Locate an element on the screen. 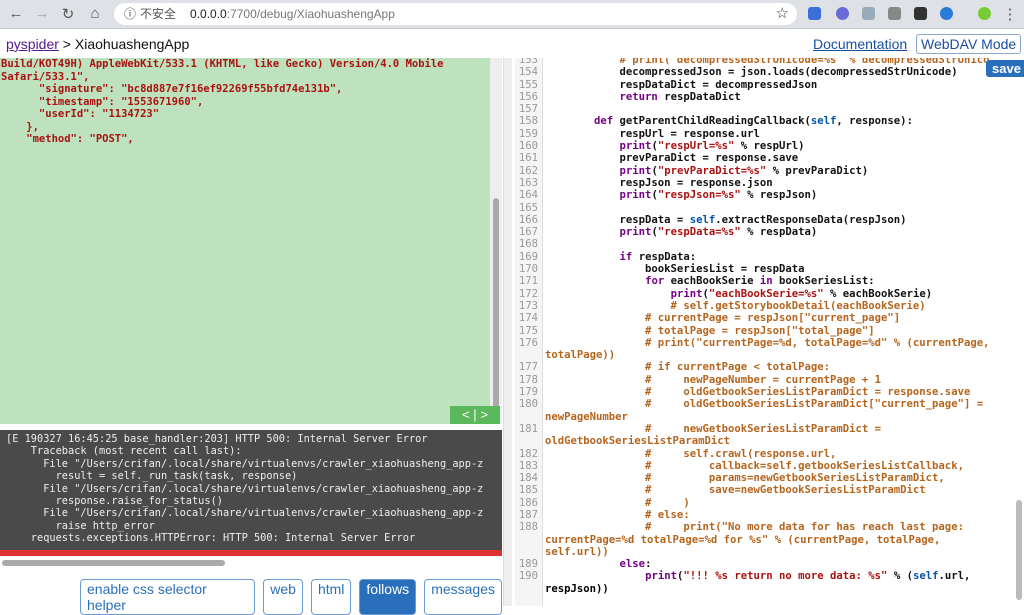 This screenshot has width=1024, height=615. info-icon: ⓘ is located at coordinates (130, 14).